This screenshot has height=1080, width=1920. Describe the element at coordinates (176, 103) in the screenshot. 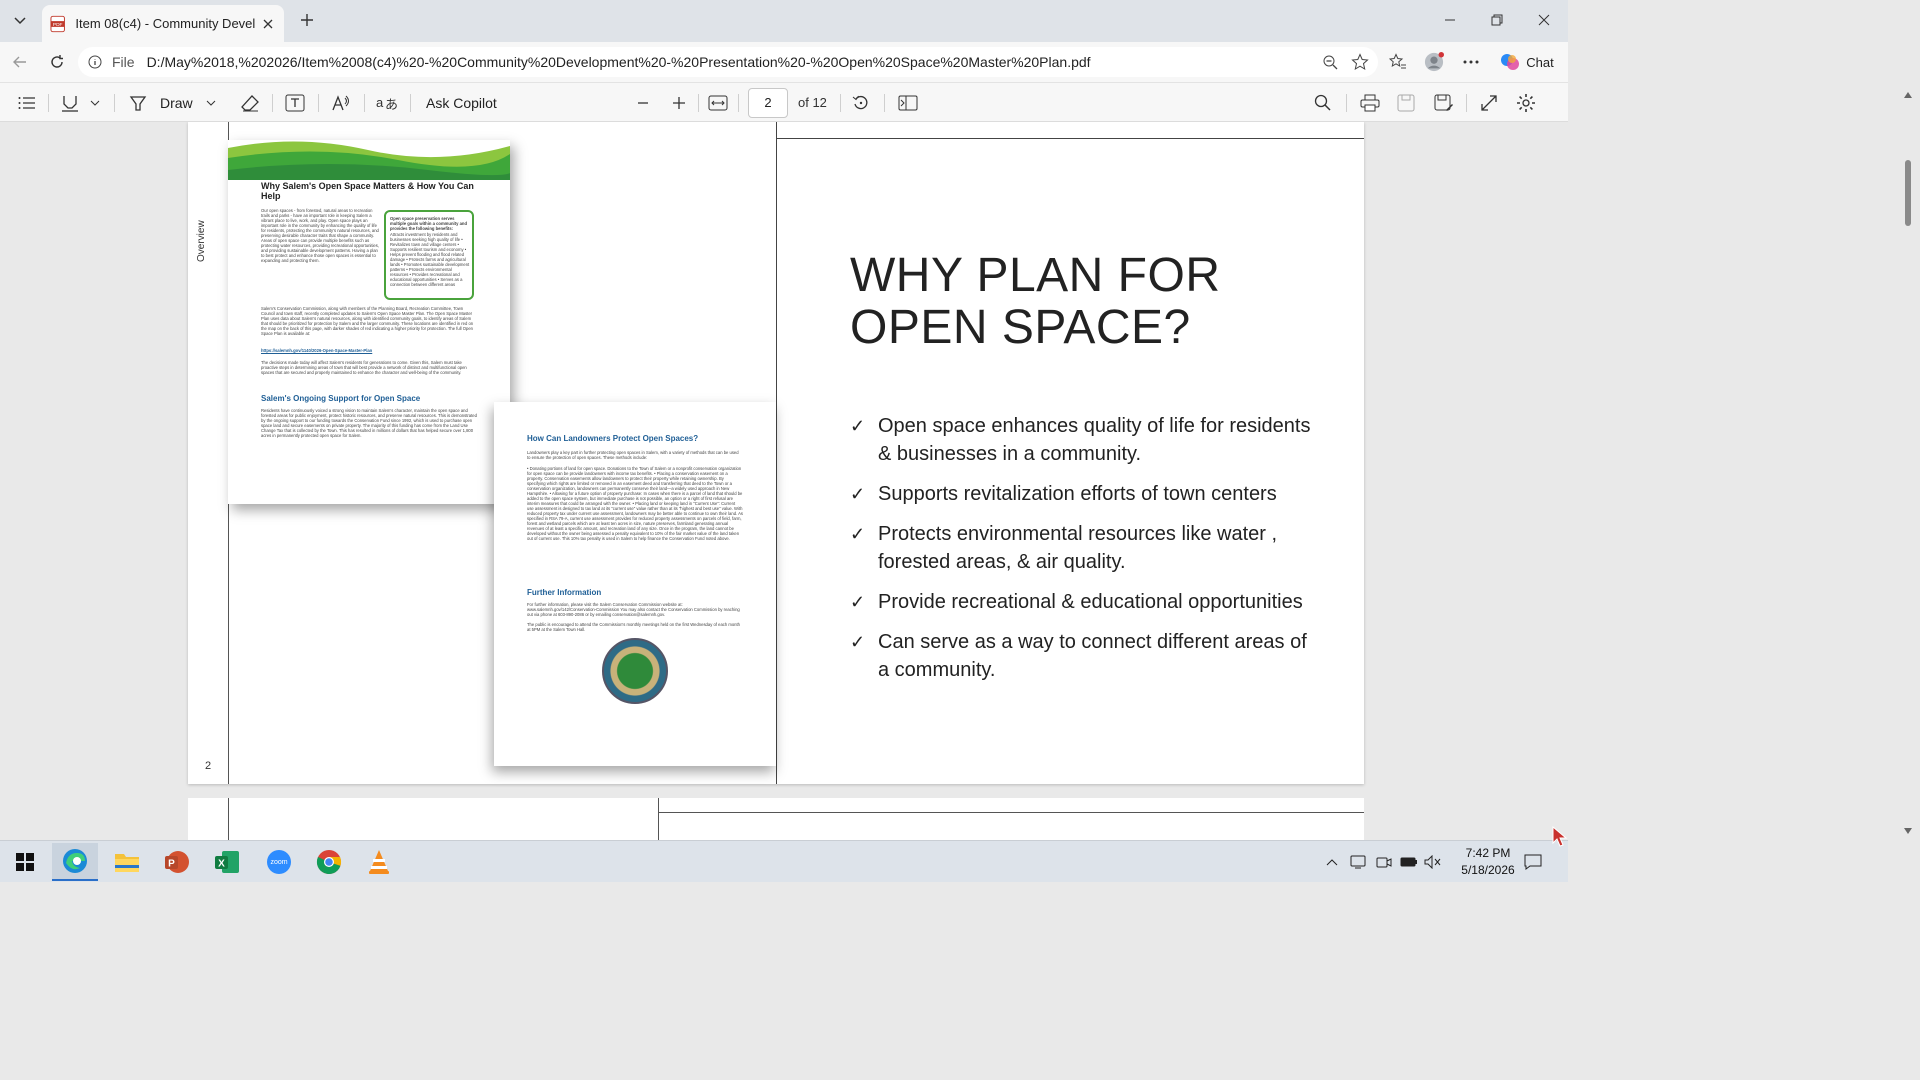

I see `draw-label: Draw` at that location.